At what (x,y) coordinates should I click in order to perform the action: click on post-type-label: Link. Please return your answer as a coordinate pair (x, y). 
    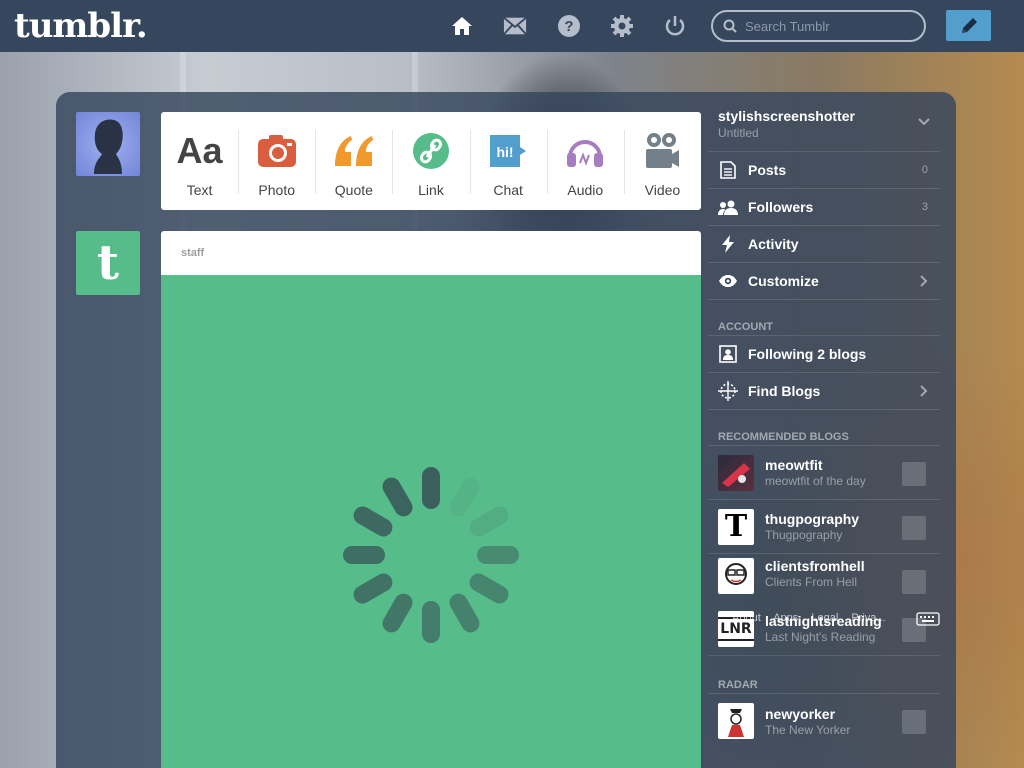
    Looking at the image, I should click on (431, 190).